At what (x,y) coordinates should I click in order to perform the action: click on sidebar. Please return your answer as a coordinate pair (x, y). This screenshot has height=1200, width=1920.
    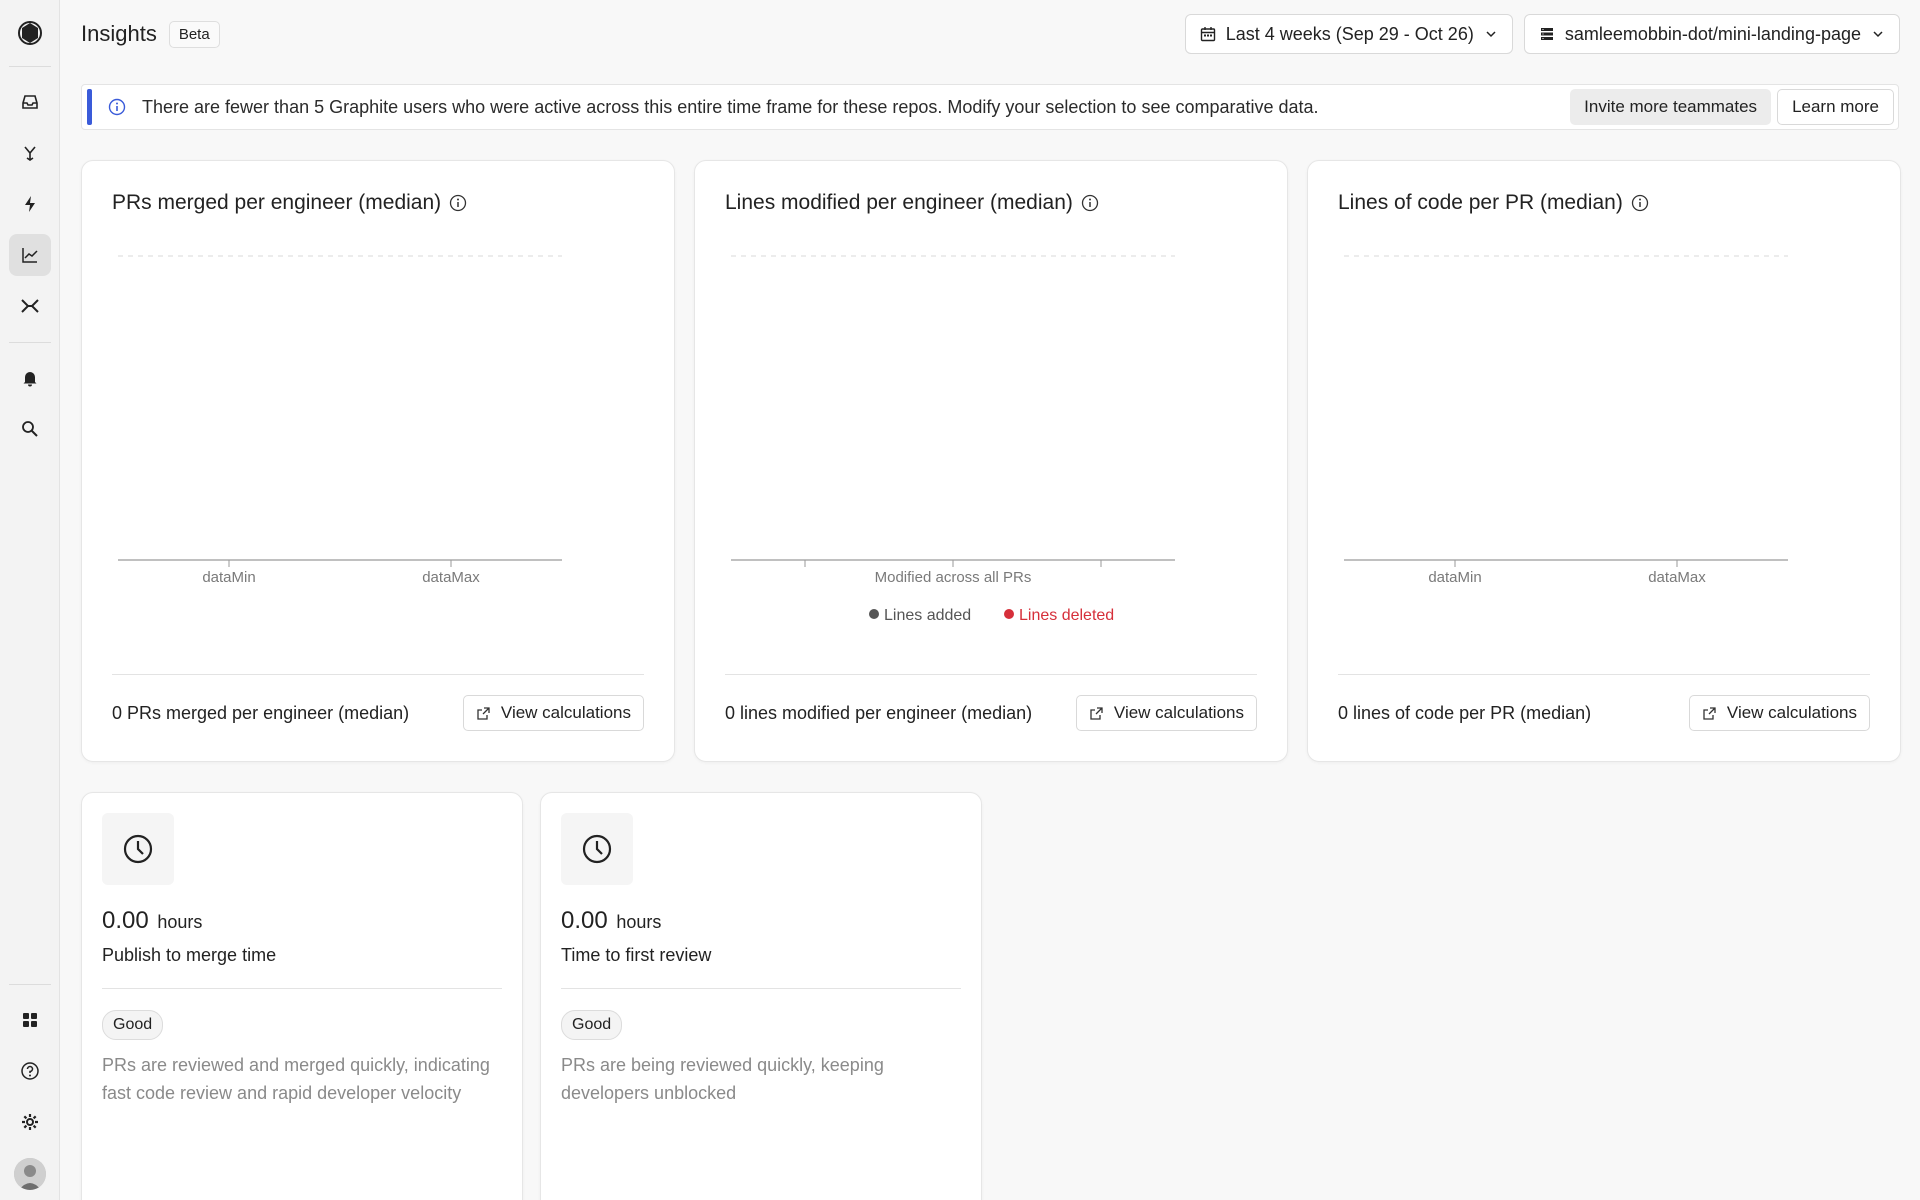
    Looking at the image, I should click on (30, 600).